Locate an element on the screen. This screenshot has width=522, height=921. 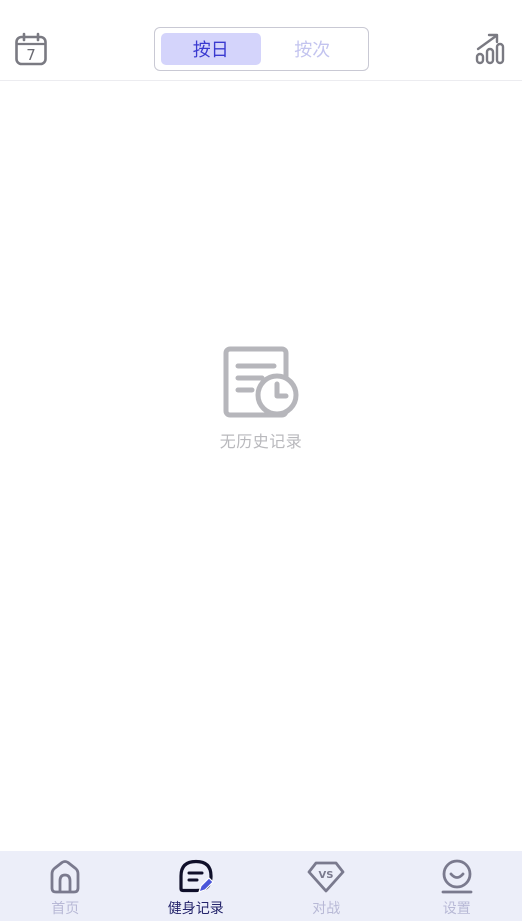
tab-home: 首页 is located at coordinates (65, 886).